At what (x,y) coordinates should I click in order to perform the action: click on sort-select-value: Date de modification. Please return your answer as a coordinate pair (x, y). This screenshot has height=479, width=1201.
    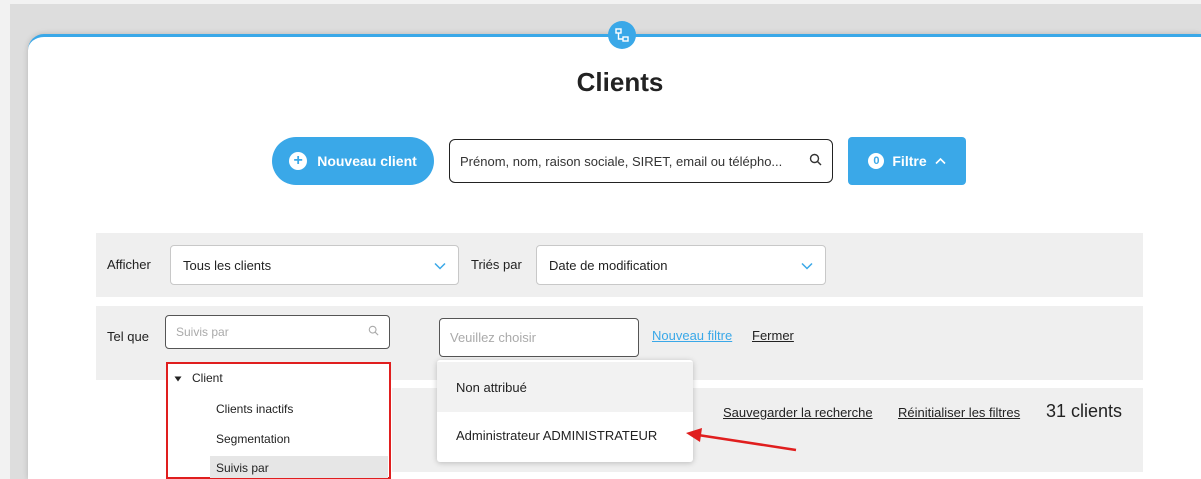
    Looking at the image, I should click on (608, 265).